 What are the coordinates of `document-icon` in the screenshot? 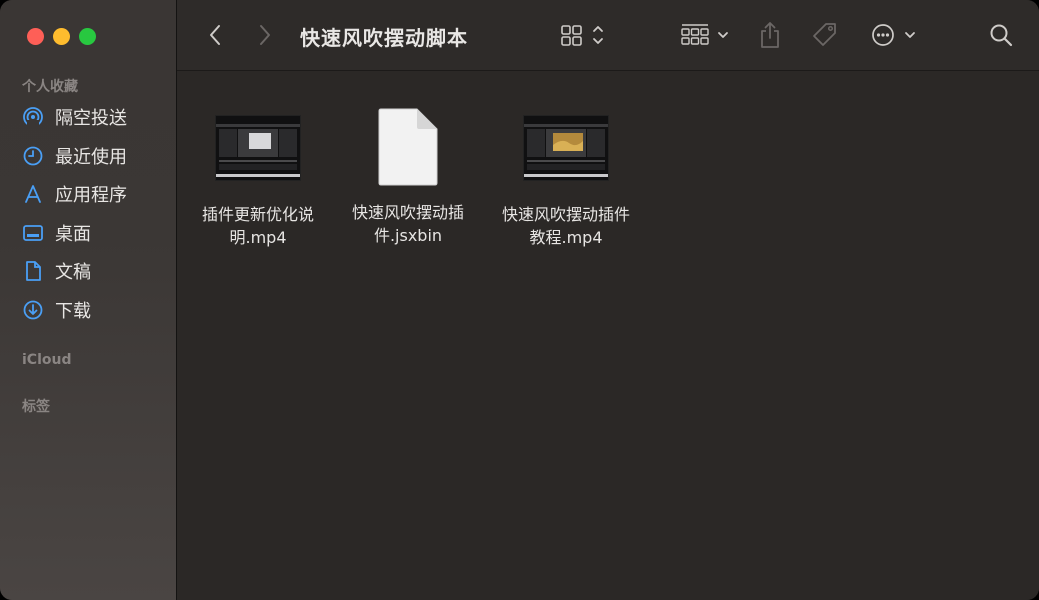 It's located at (33, 271).